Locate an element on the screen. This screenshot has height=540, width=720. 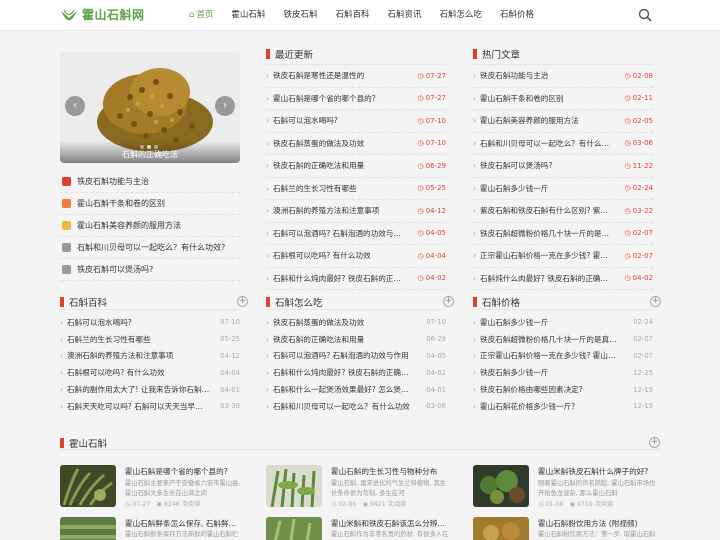
list-item: 铁皮石斛蒸蛋的做法及功效 07-10 is located at coordinates (356, 322).